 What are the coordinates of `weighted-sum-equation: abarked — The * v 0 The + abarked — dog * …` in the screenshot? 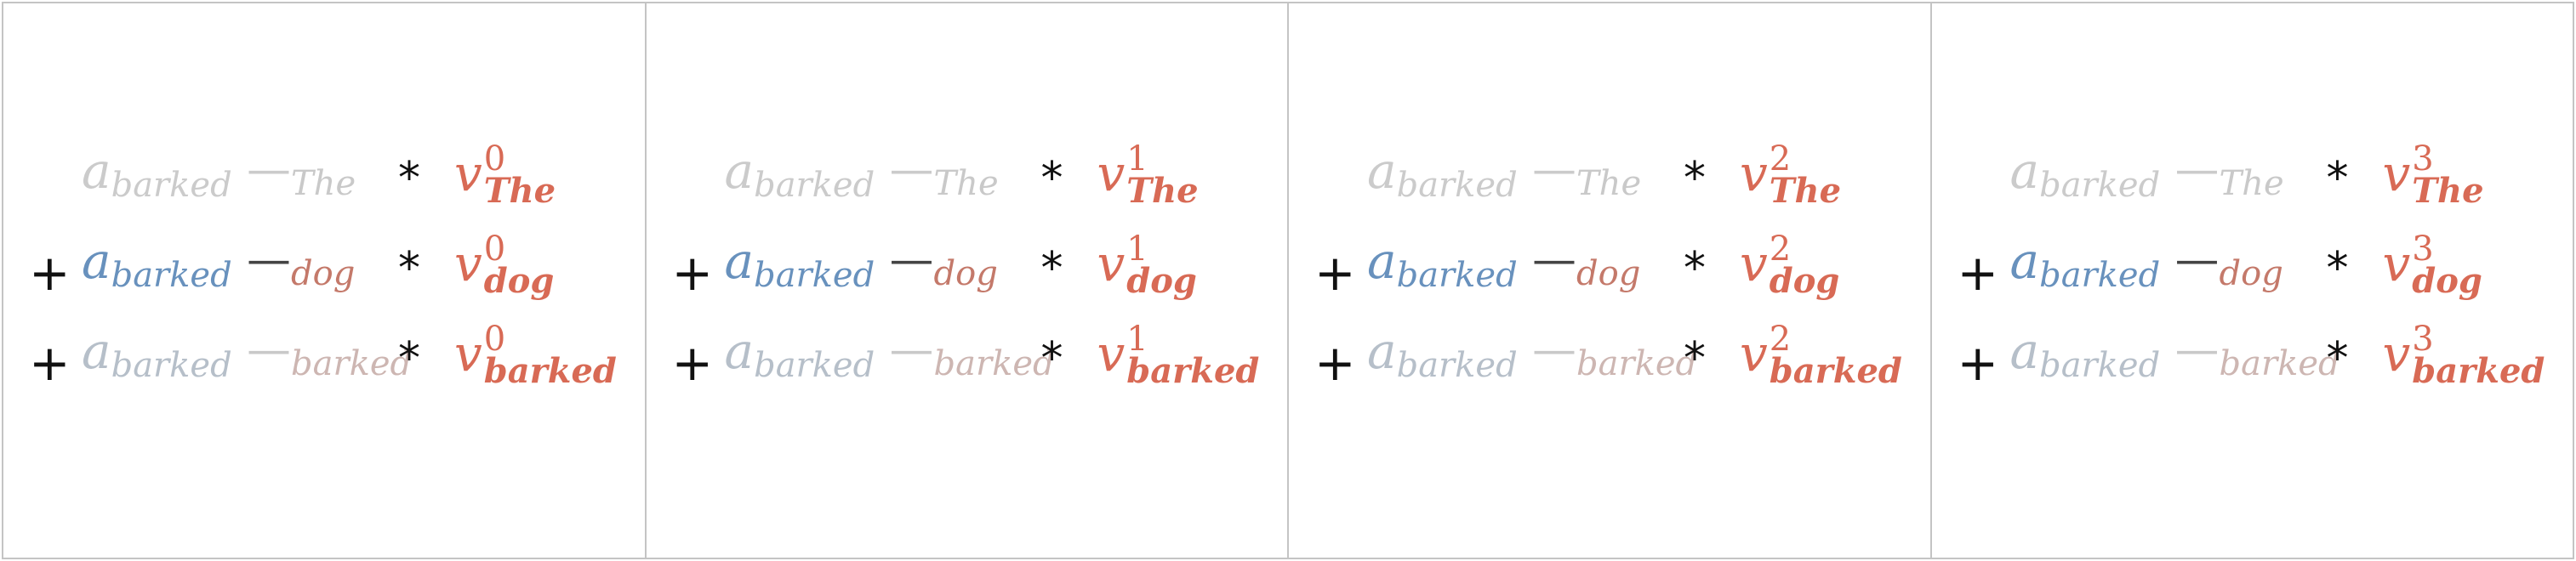 It's located at (330, 274).